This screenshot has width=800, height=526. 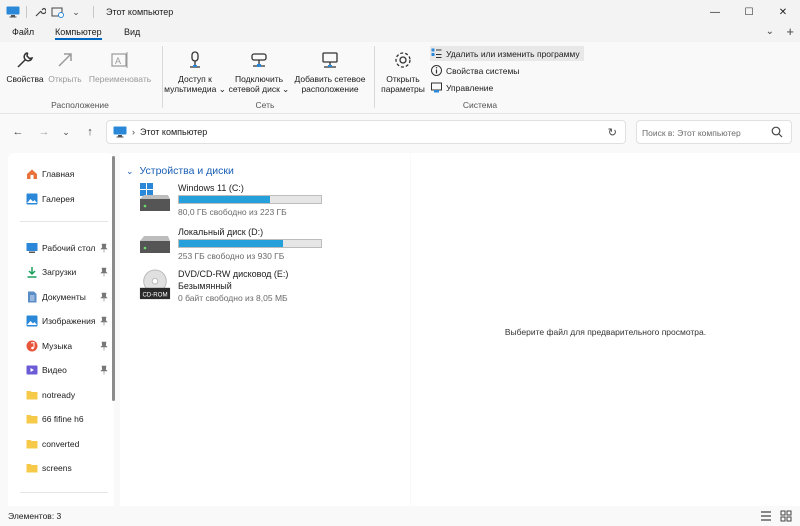 I want to click on tab-computer: Компьютер, so click(x=78, y=33).